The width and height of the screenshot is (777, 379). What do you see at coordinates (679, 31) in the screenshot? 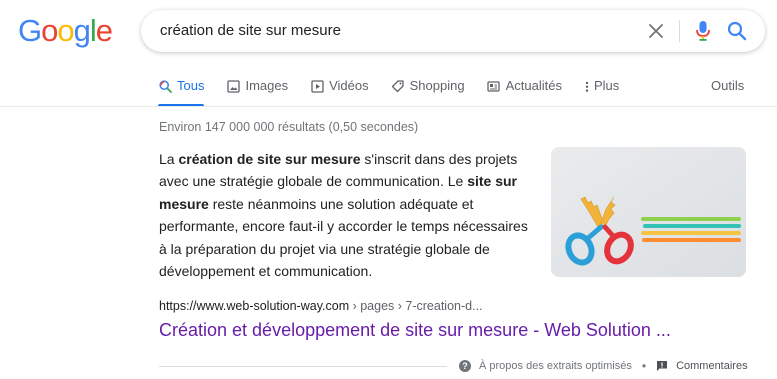
I see `search-divider` at bounding box center [679, 31].